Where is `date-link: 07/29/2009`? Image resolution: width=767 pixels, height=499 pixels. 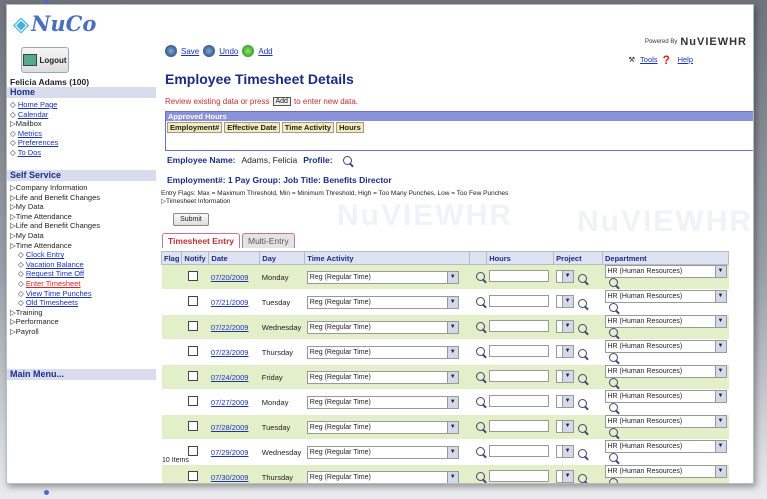 date-link: 07/29/2009 is located at coordinates (230, 452).